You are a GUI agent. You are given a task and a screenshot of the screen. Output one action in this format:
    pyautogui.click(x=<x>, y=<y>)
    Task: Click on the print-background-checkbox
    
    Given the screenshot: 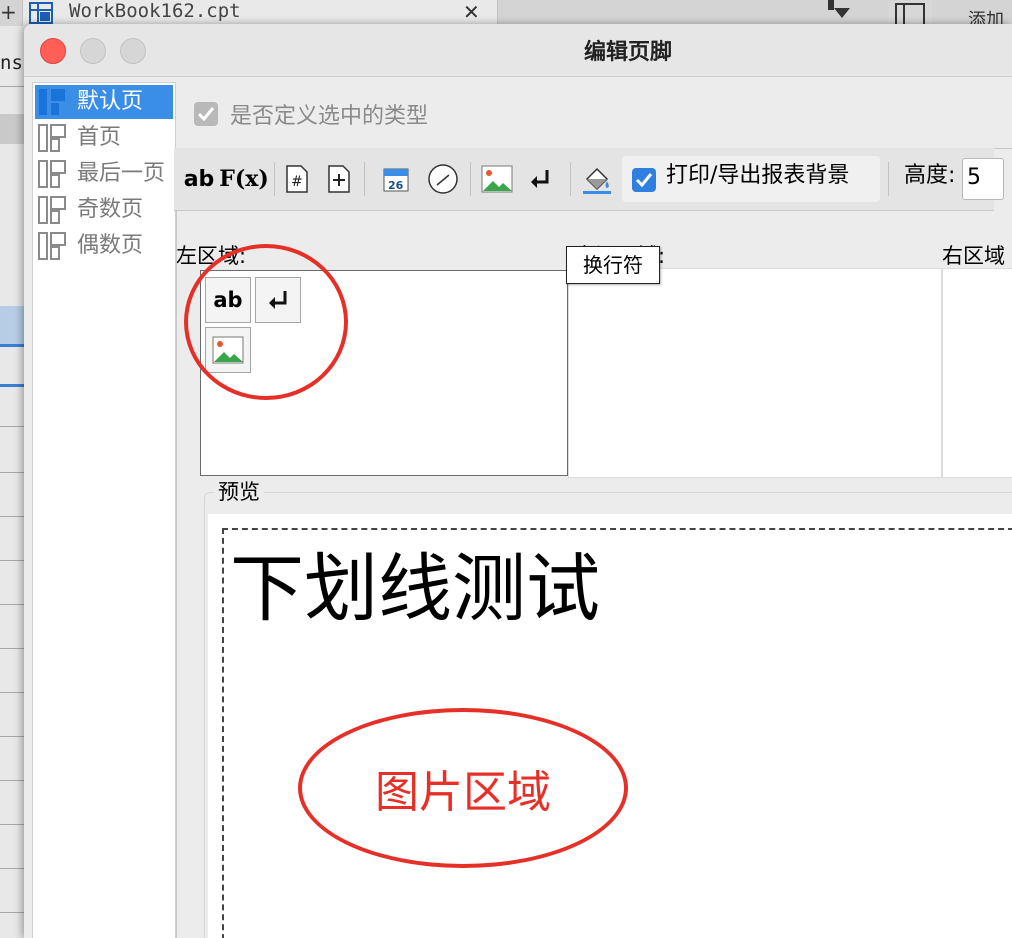 What is the action you would take?
    pyautogui.click(x=644, y=180)
    